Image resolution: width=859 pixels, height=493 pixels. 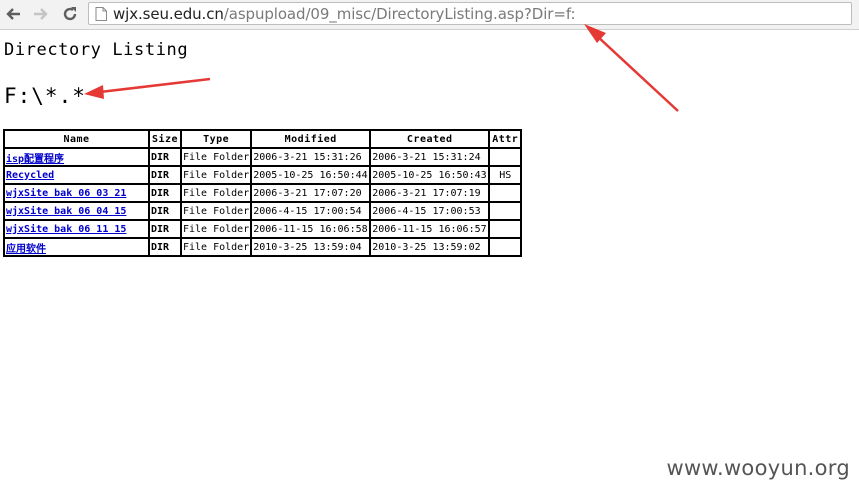 I want to click on folder-link: wjxSite bak 06 11 15, so click(x=66, y=229).